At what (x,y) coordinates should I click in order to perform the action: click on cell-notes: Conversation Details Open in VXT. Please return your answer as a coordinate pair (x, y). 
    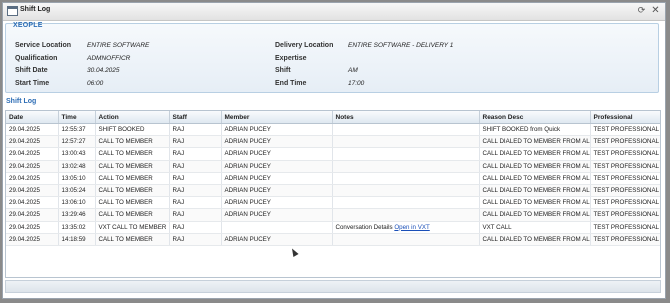
    Looking at the image, I should click on (406, 227).